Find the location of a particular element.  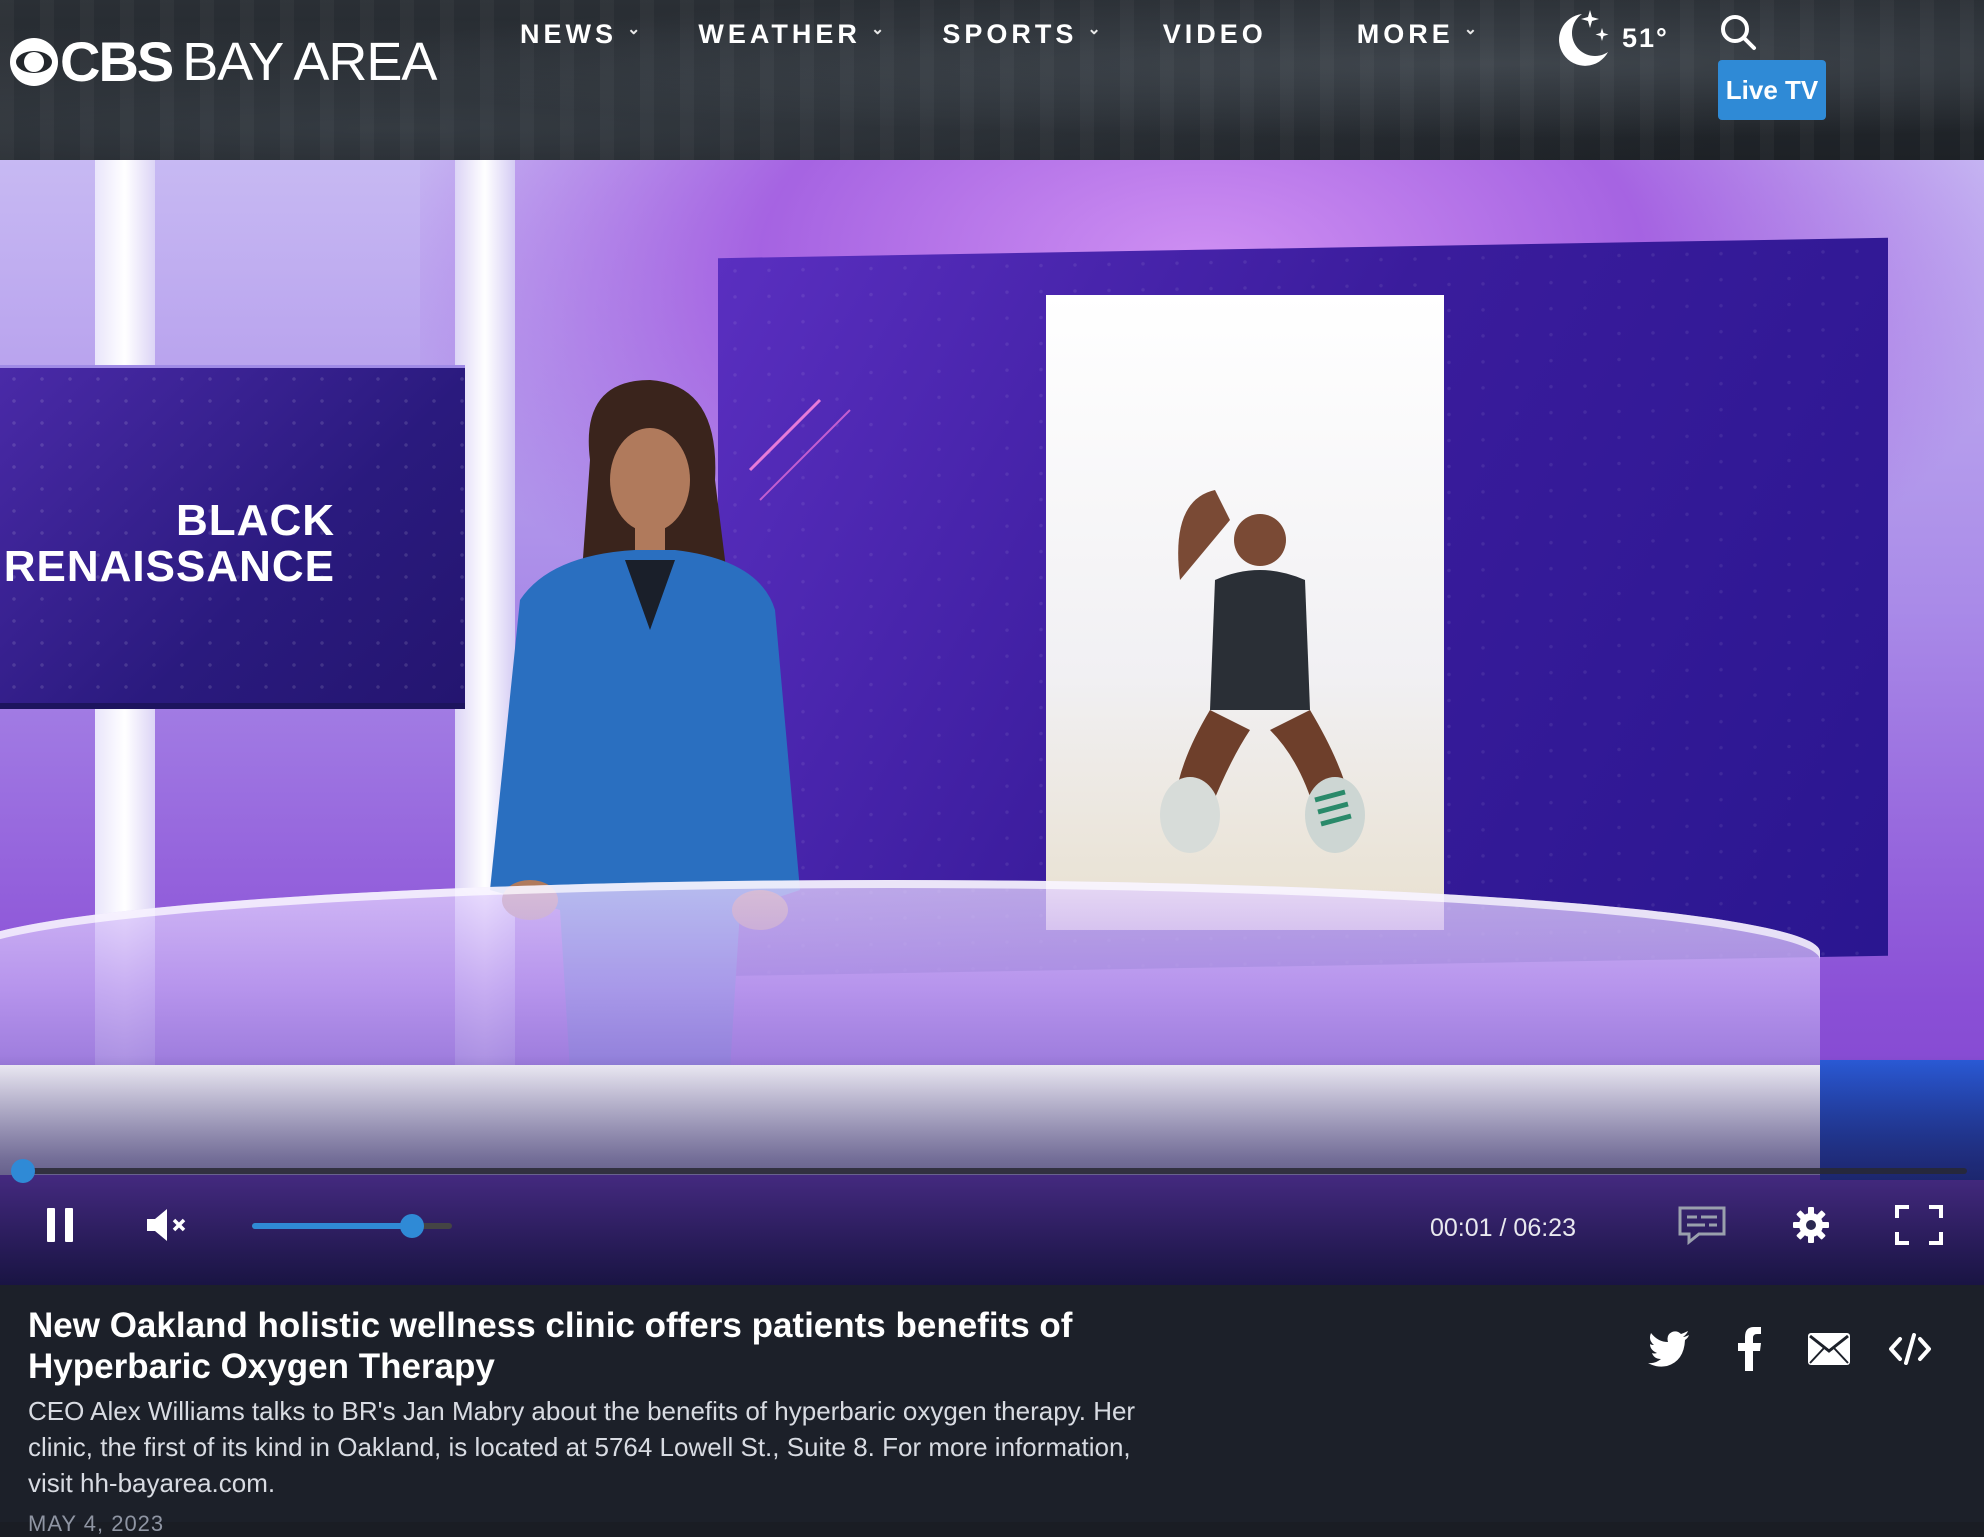

pause-button is located at coordinates (60, 1225).